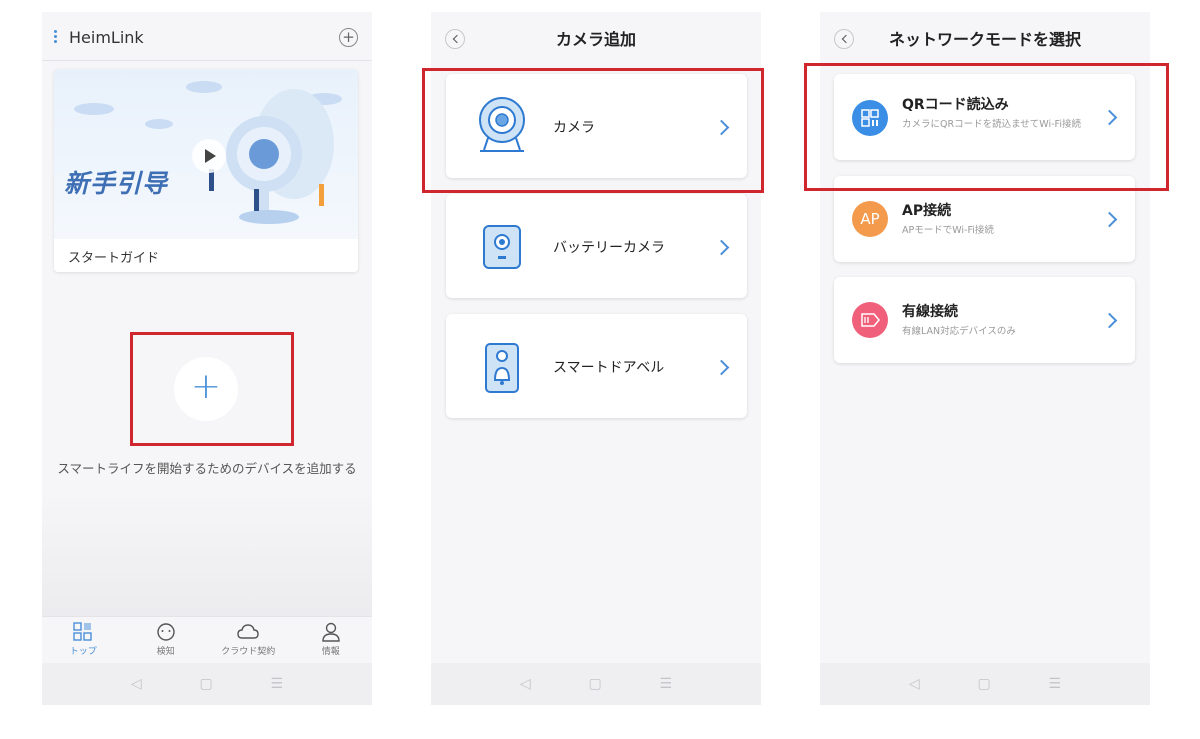 This screenshot has height=739, width=1200. I want to click on chat-bubble-icon, so click(166, 632).